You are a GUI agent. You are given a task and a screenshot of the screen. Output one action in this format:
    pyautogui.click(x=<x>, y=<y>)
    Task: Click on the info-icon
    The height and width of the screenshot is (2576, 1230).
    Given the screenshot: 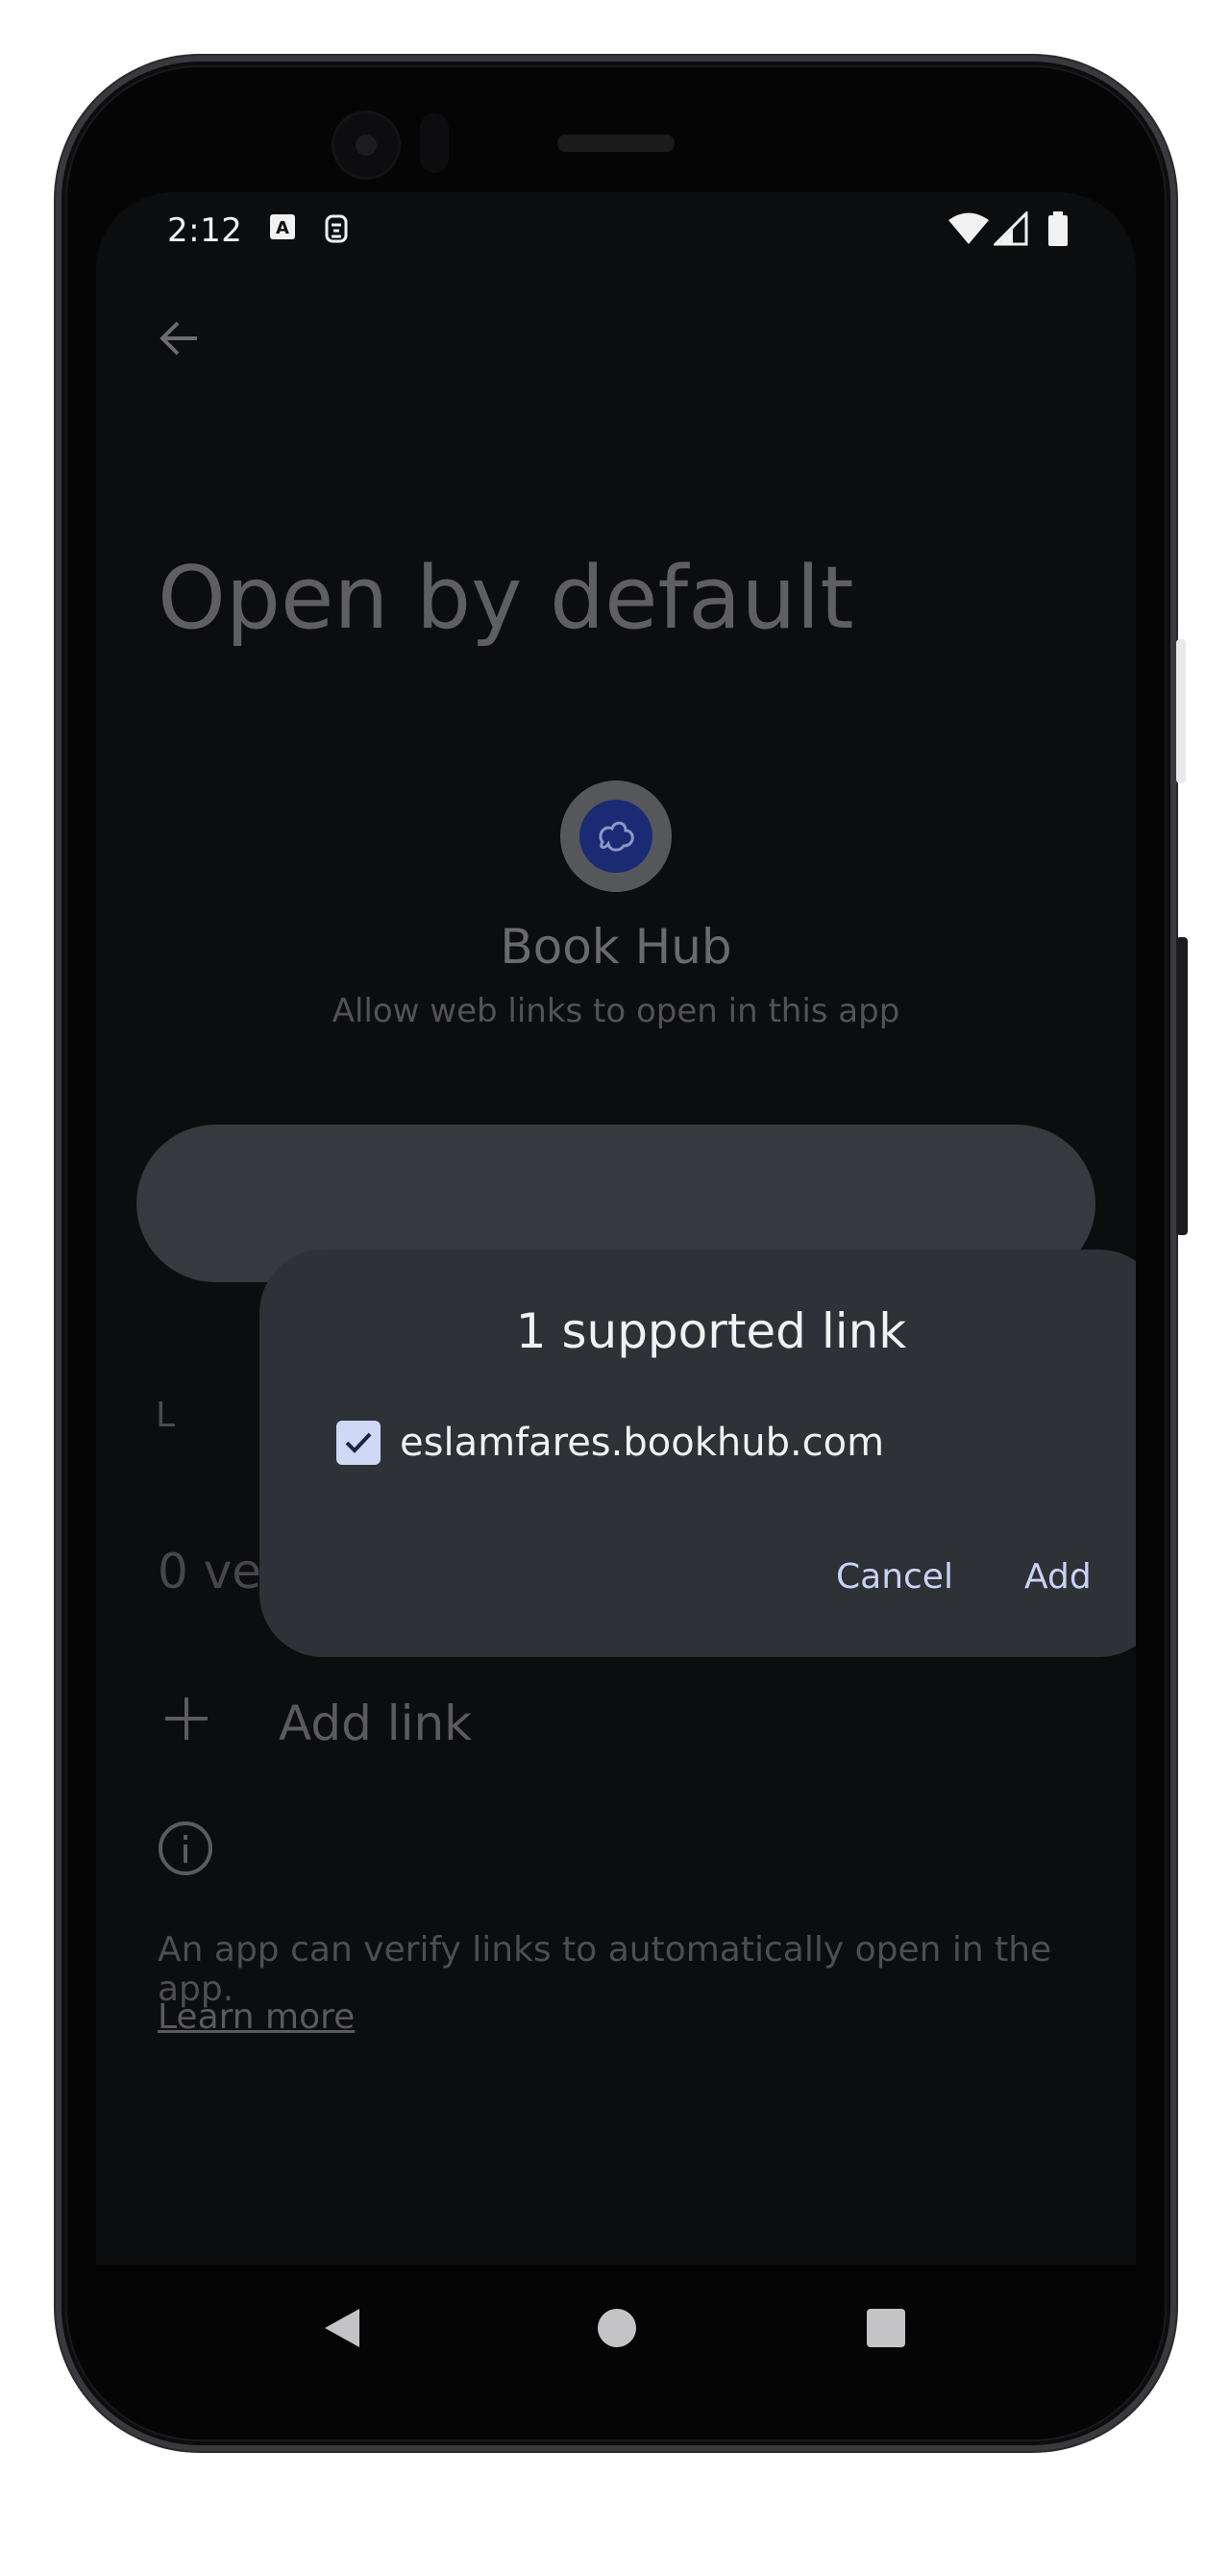 What is the action you would take?
    pyautogui.click(x=186, y=1848)
    